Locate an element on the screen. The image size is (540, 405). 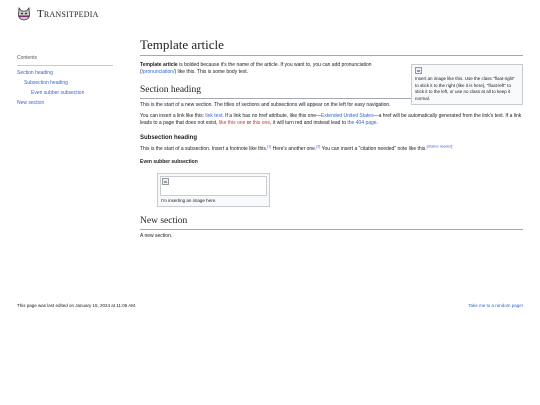
toc-item-section-heading: Section heading is located at coordinates (65, 73).